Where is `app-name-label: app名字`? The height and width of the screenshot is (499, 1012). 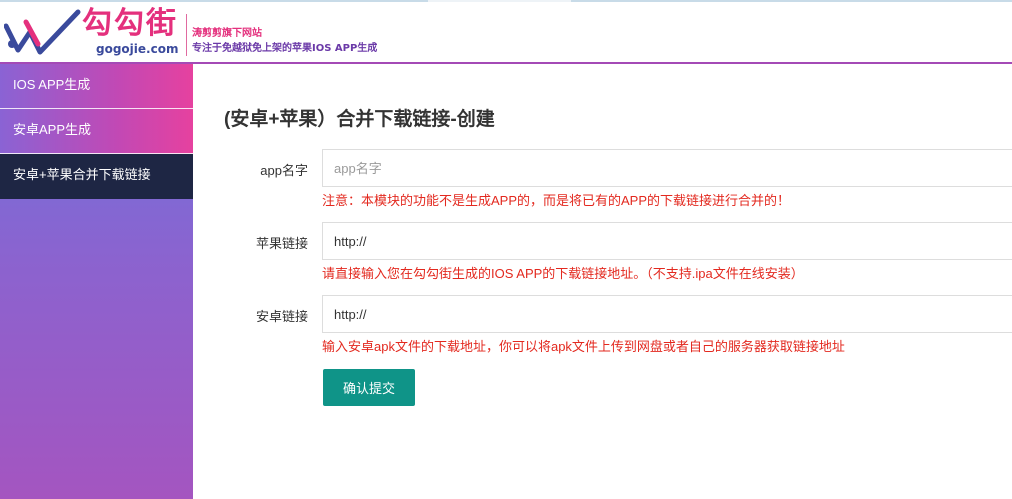
app-name-label: app名字 is located at coordinates (284, 170).